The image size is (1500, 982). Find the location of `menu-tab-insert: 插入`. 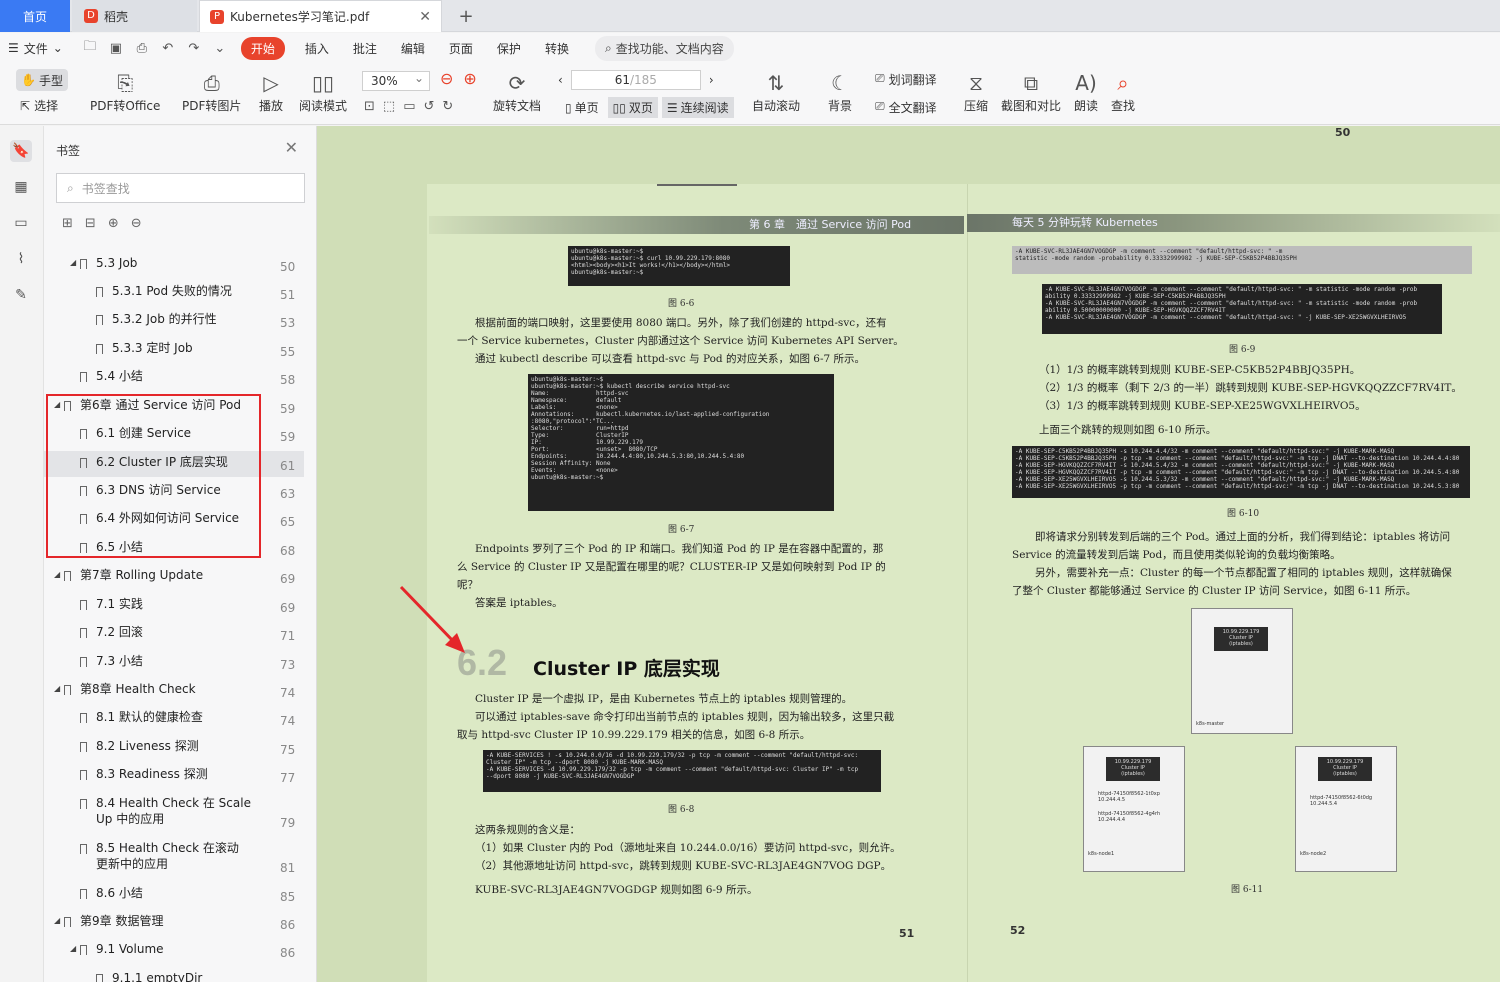

menu-tab-insert: 插入 is located at coordinates (317, 48).